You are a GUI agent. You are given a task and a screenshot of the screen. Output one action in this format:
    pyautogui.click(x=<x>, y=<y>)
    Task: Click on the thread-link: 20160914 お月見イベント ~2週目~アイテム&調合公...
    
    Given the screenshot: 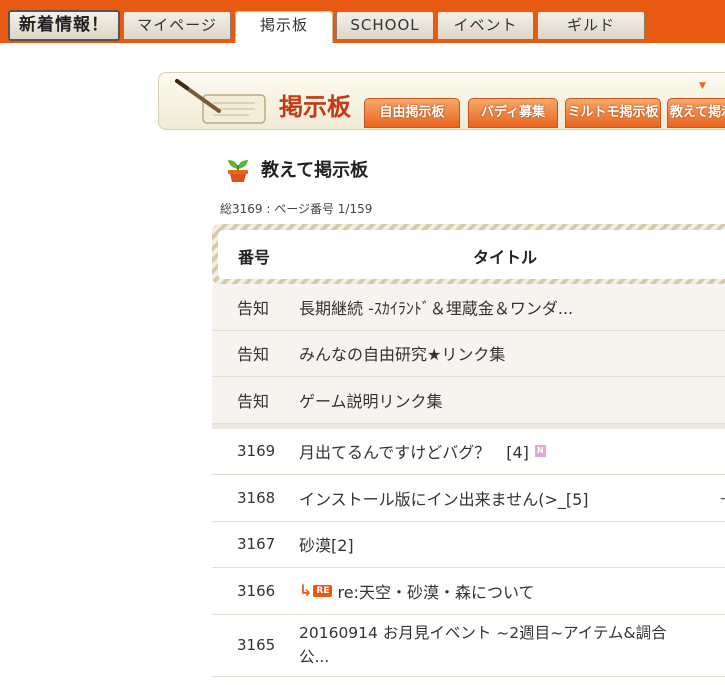 What is the action you would take?
    pyautogui.click(x=489, y=645)
    